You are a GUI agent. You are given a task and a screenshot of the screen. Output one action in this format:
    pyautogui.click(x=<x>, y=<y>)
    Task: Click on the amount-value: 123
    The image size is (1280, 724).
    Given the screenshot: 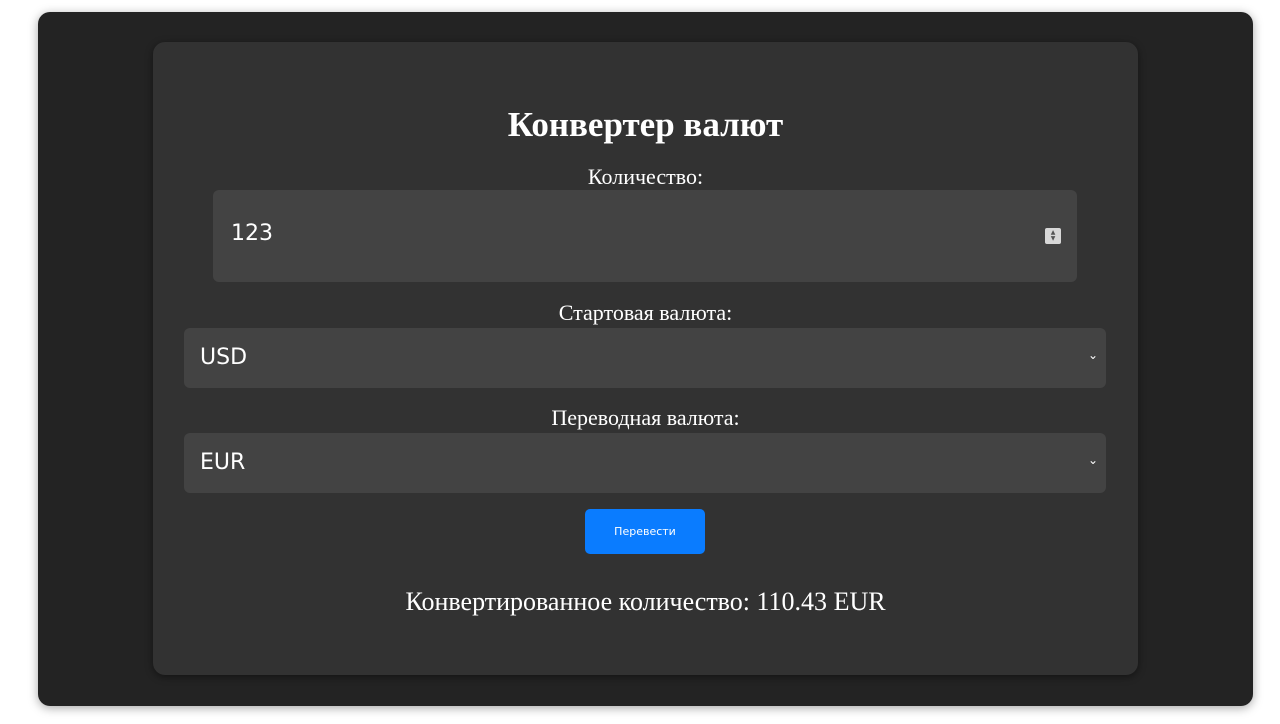 What is the action you would take?
    pyautogui.click(x=252, y=233)
    